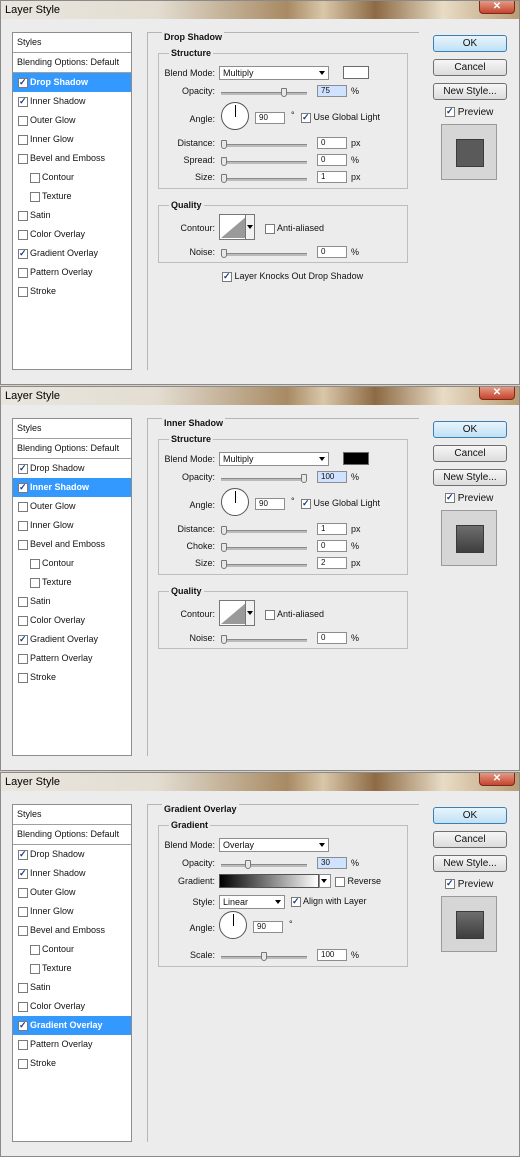 Image resolution: width=520 pixels, height=1157 pixels. I want to click on size-slider, so click(264, 178).